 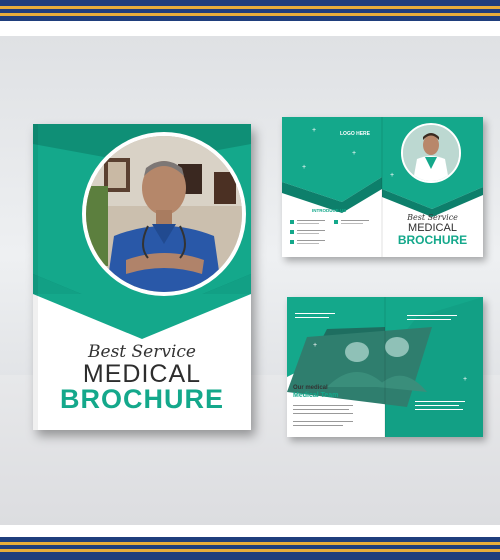 I want to click on spread-title-line2: BROCHURE, so click(x=432, y=240).